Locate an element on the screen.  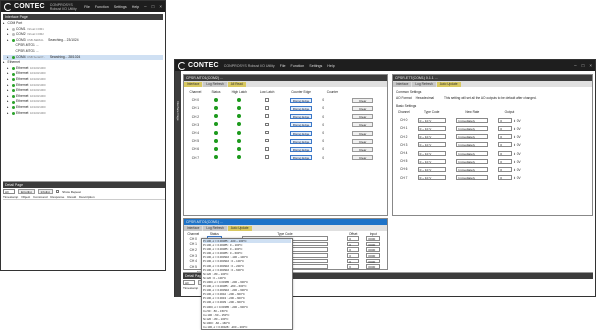
tree-item: ▸ Ethernet 10/100/1000 is located at coordinates (83, 114).